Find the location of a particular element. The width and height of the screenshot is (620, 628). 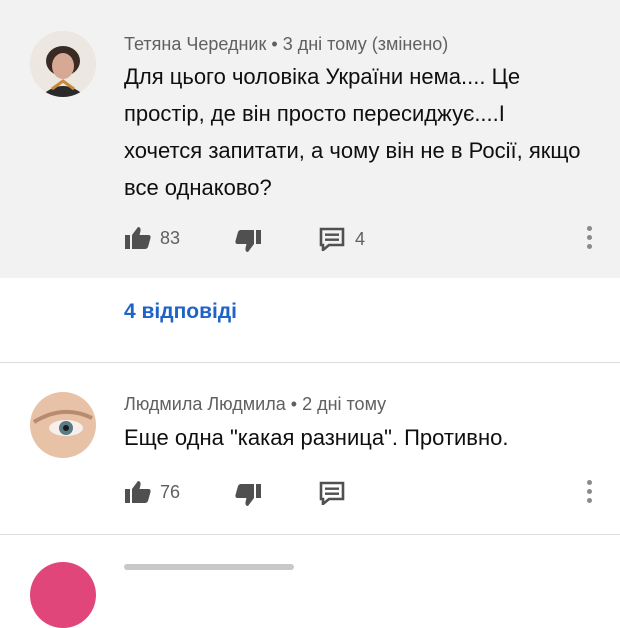

reply-button is located at coordinates (332, 493).